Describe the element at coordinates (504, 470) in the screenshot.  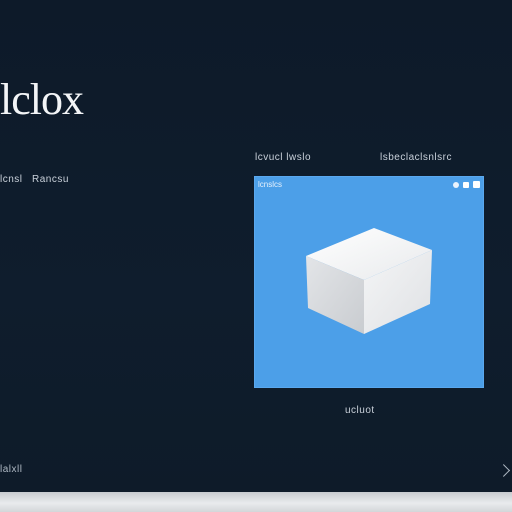
I see `chevron-icon` at that location.